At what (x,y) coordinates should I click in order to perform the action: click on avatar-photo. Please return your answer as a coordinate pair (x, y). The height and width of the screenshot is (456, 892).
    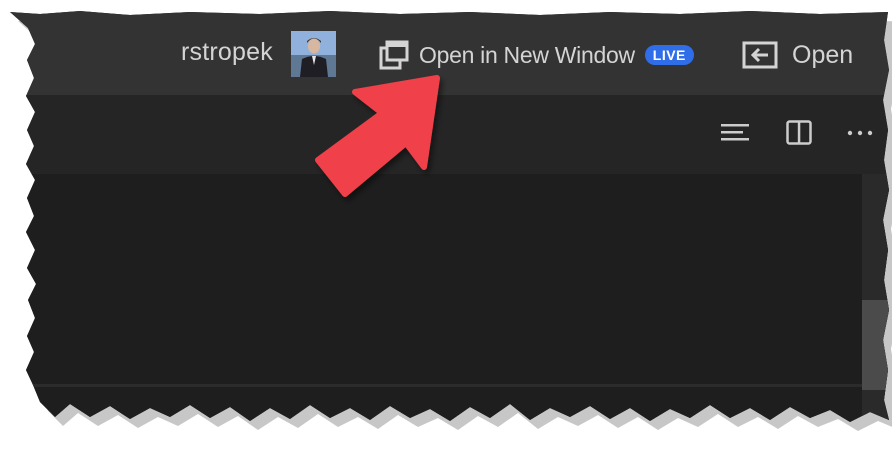
    Looking at the image, I should click on (313, 54).